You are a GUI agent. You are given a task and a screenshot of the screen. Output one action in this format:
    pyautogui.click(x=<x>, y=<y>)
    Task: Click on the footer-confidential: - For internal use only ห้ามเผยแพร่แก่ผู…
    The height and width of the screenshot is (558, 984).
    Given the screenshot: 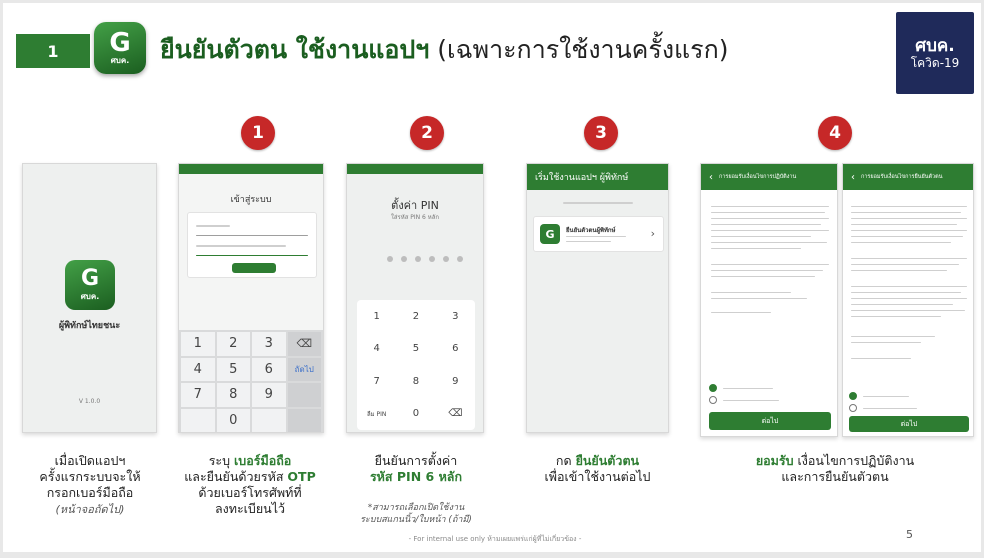 What is the action you would take?
    pyautogui.click(x=495, y=539)
    